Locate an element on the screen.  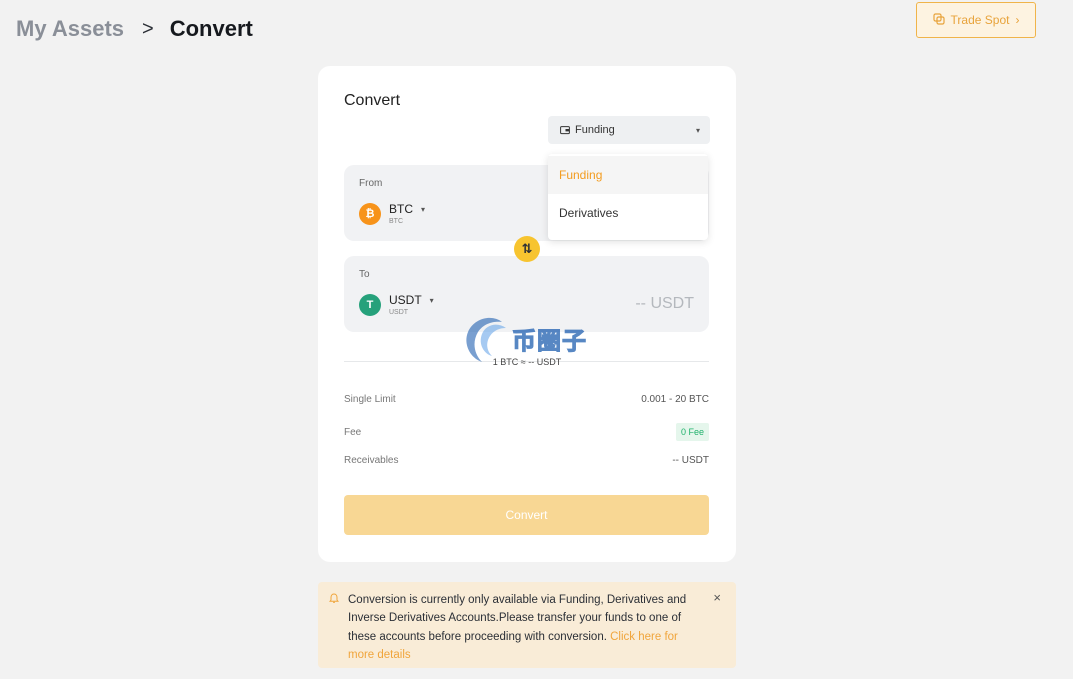
detail-label: Fee is located at coordinates (353, 432).